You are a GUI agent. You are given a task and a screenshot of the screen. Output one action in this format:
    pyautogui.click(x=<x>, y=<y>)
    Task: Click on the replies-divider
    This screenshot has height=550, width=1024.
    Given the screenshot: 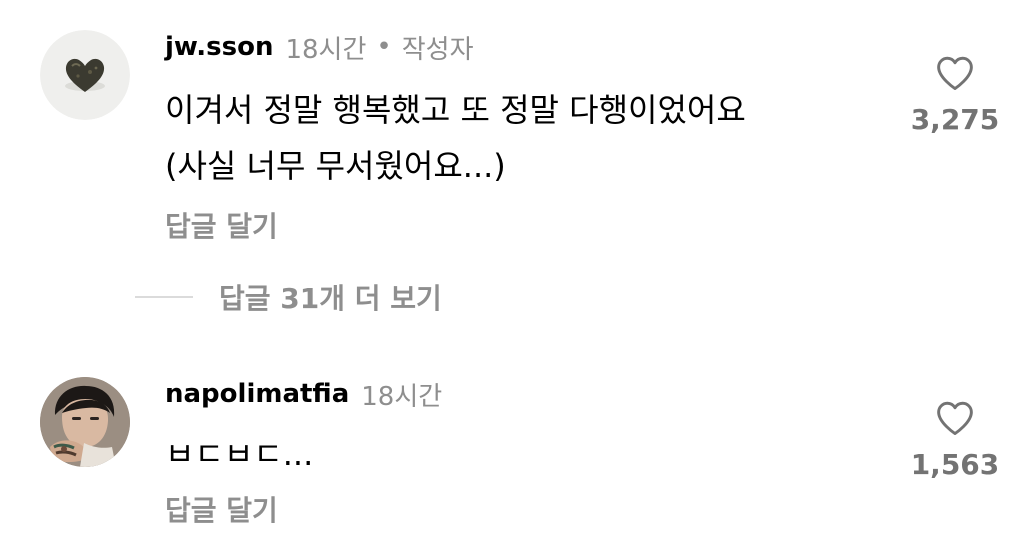 What is the action you would take?
    pyautogui.click(x=164, y=297)
    